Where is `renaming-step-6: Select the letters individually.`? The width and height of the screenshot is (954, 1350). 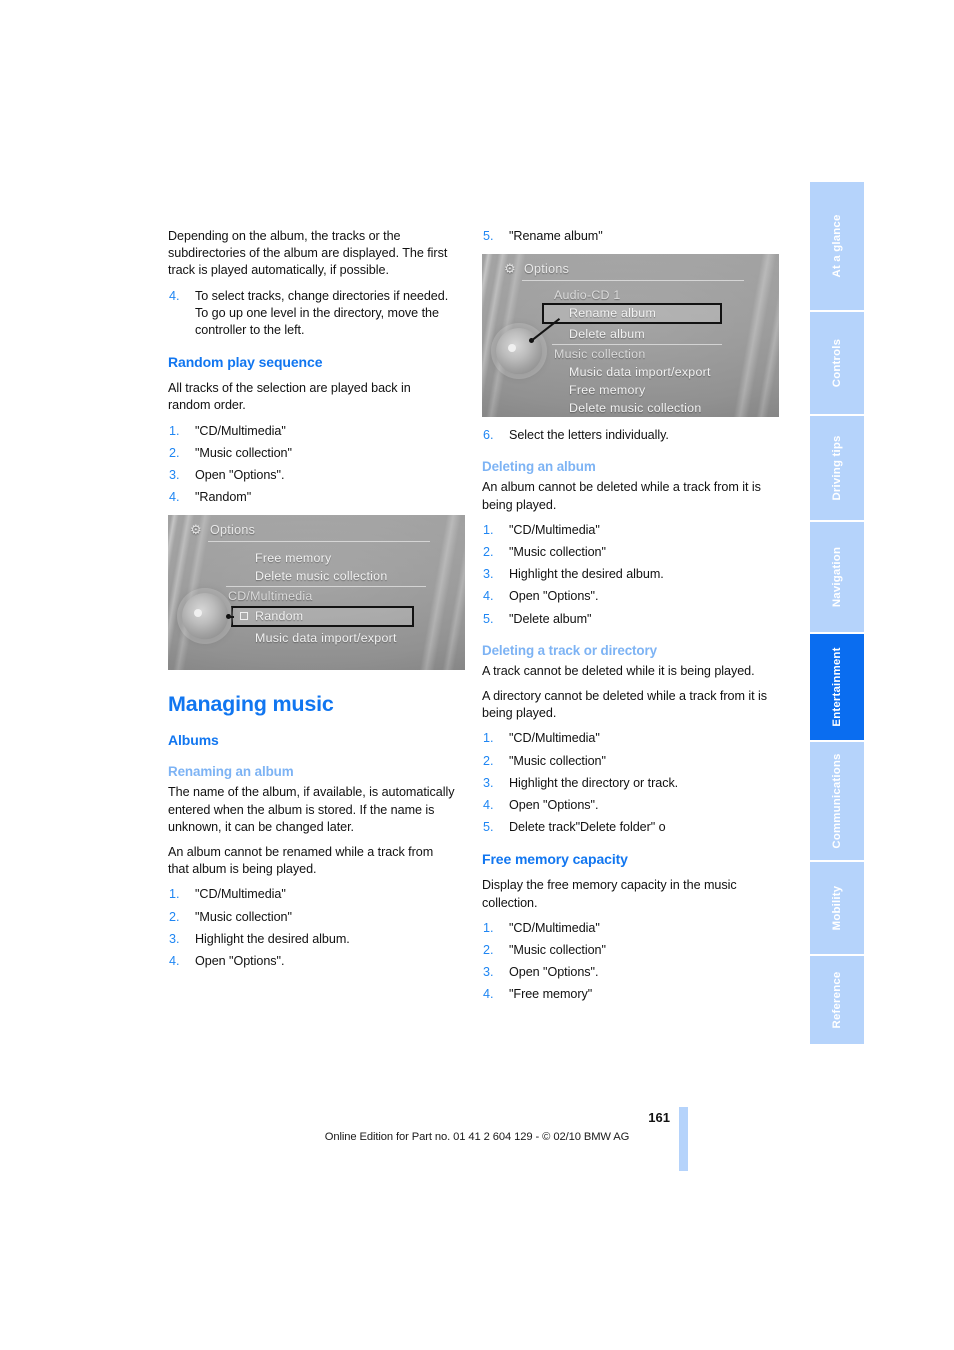
renaming-step-6: Select the letters individually. is located at coordinates (625, 435).